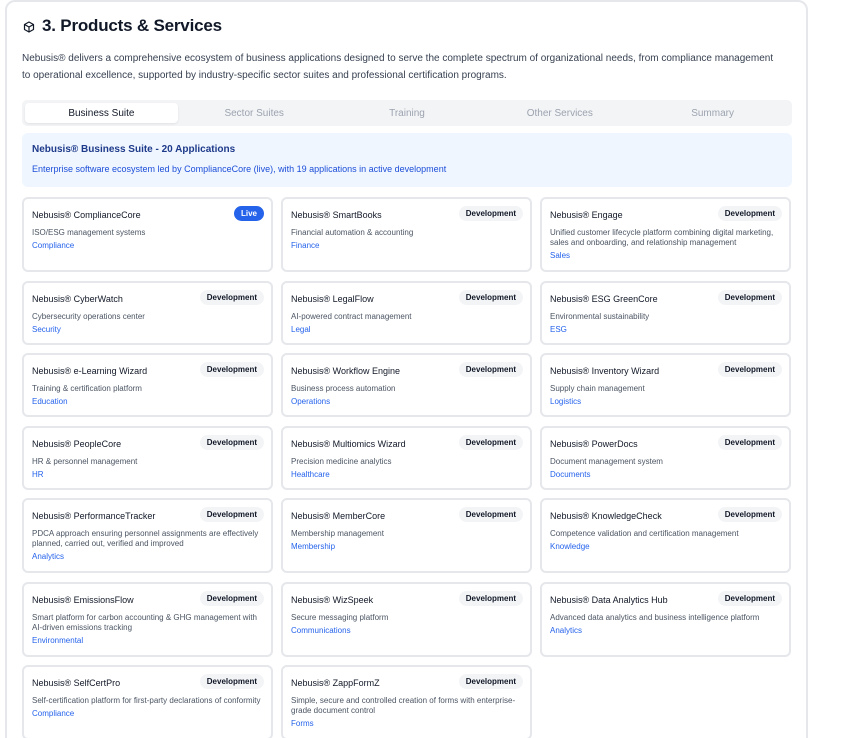  What do you see at coordinates (101, 113) in the screenshot?
I see `tab-business-suite: Business Suite` at bounding box center [101, 113].